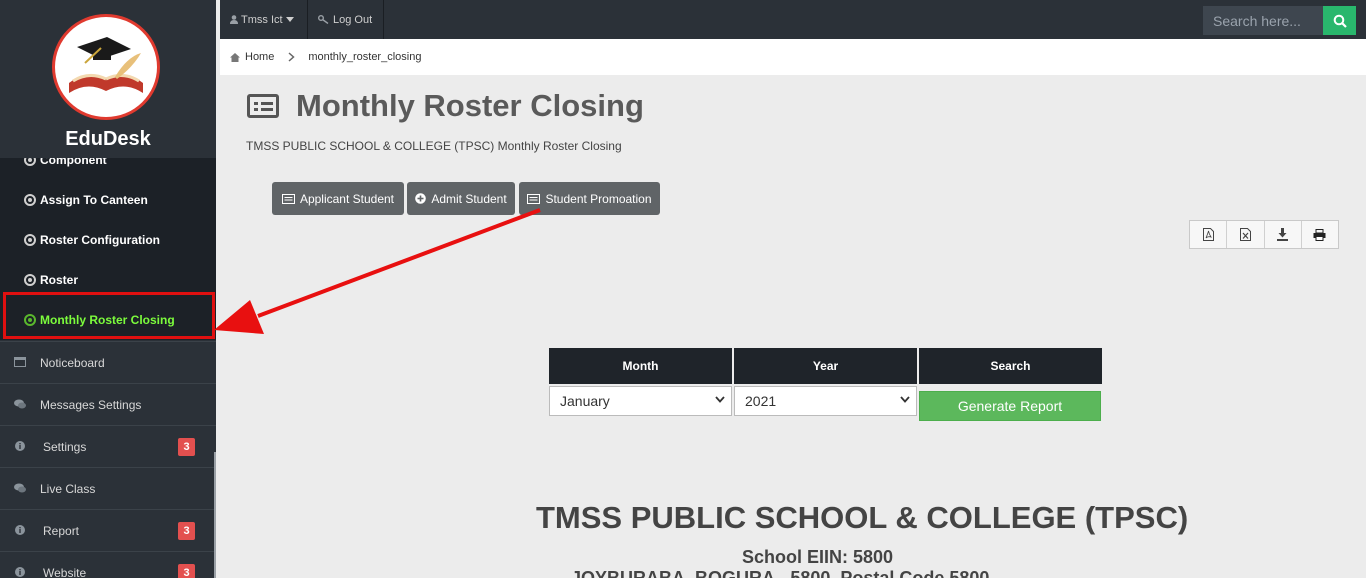 This screenshot has height=578, width=1366. What do you see at coordinates (585, 401) in the screenshot?
I see `month-select-value: January` at bounding box center [585, 401].